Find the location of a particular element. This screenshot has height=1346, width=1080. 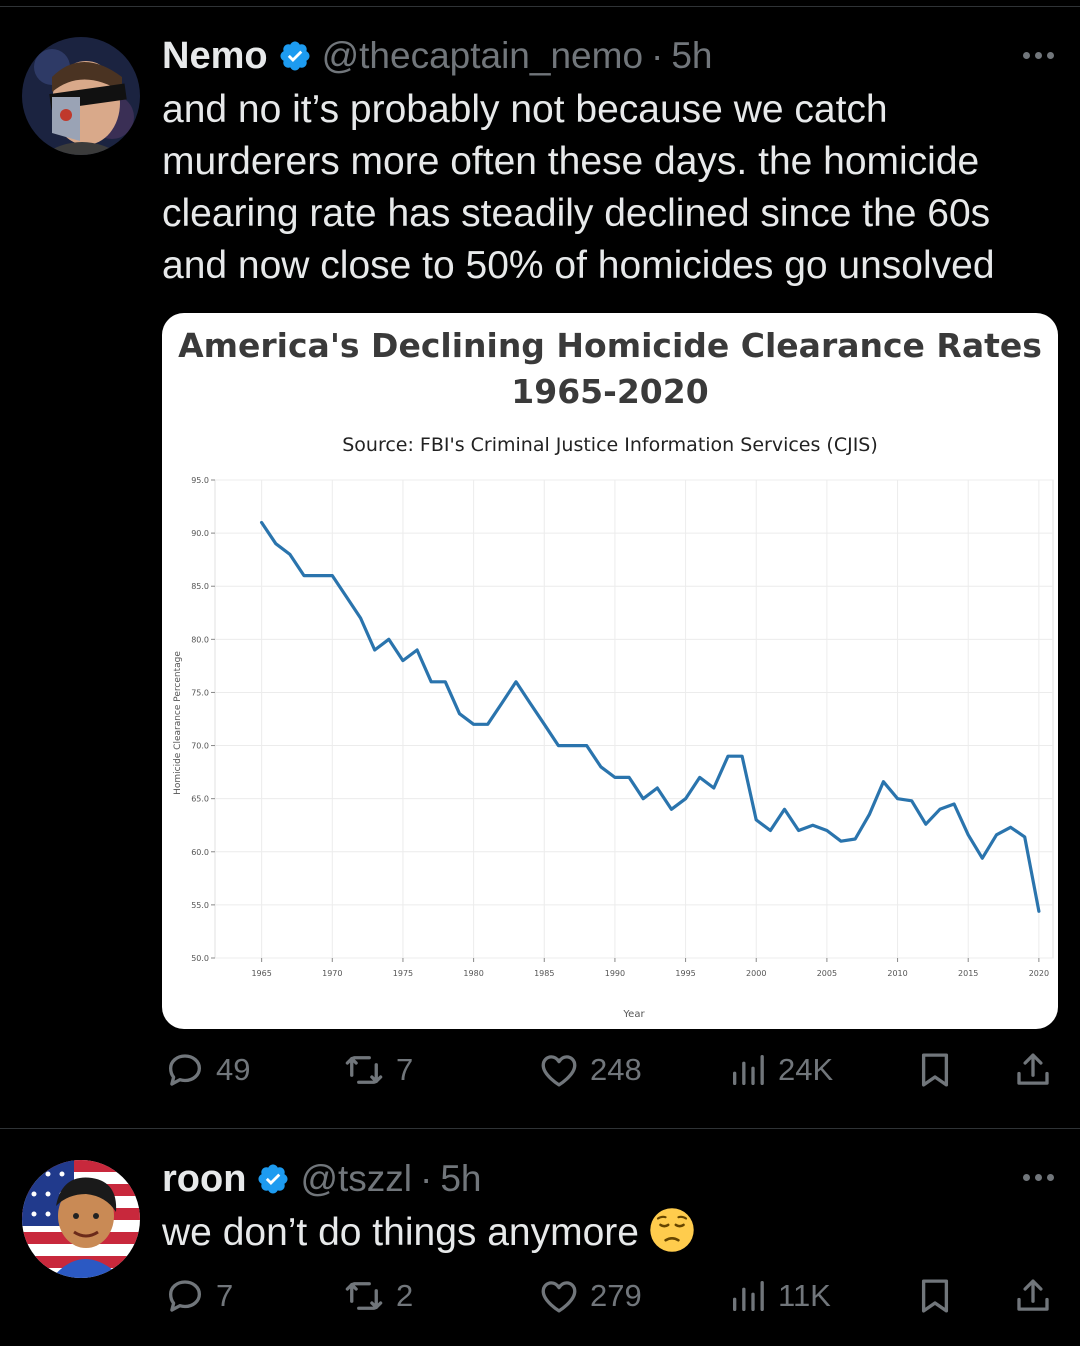

tweet-text: we don’t do things anymore is located at coordinates (612, 1233).